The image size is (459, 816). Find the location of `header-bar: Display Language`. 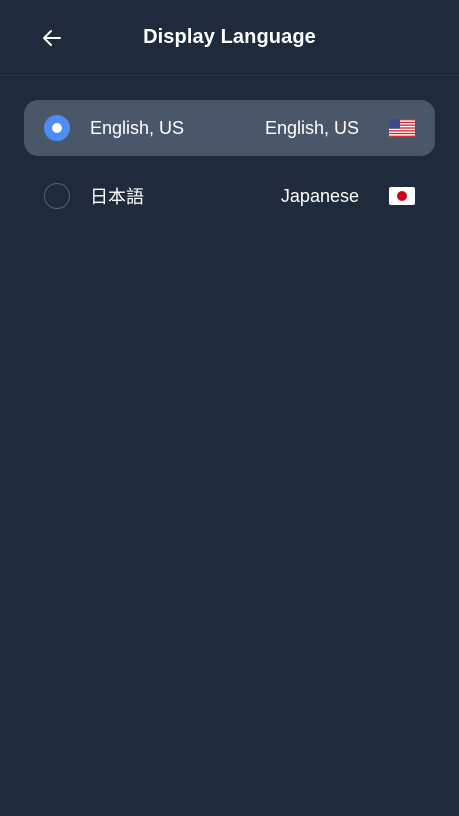

header-bar: Display Language is located at coordinates (229, 38).